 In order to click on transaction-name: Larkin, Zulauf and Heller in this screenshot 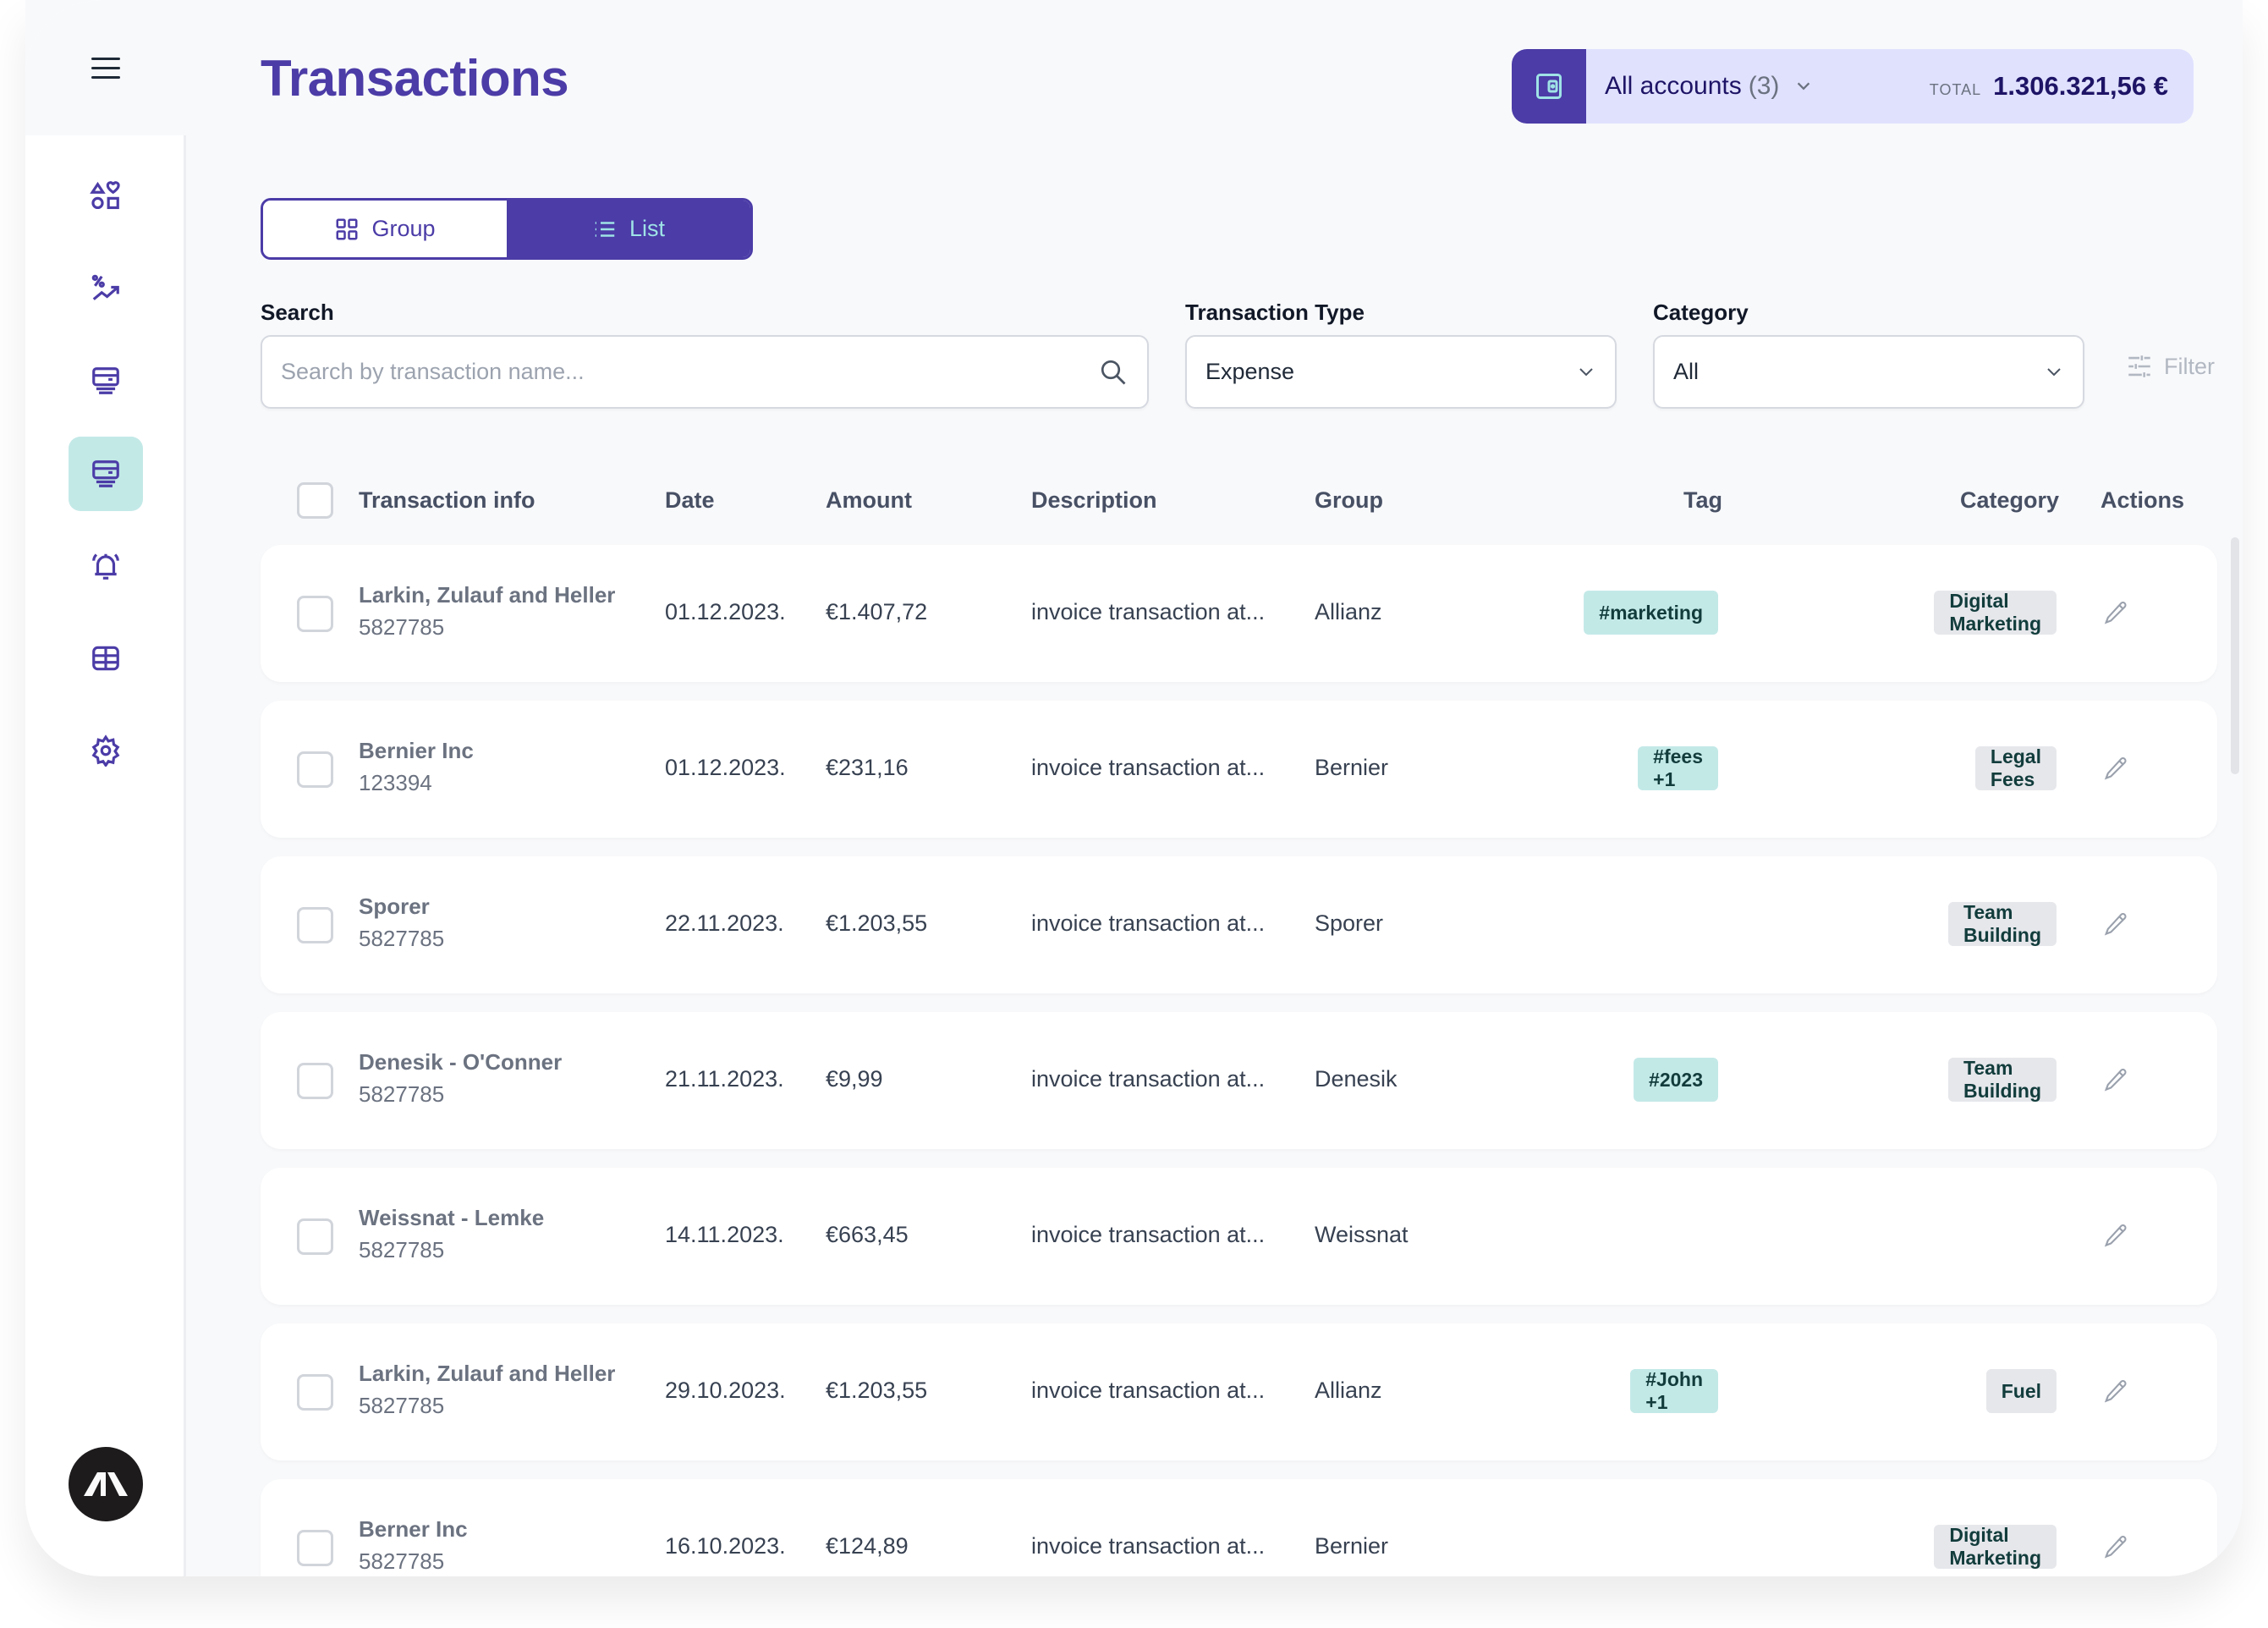, I will do `click(487, 595)`.